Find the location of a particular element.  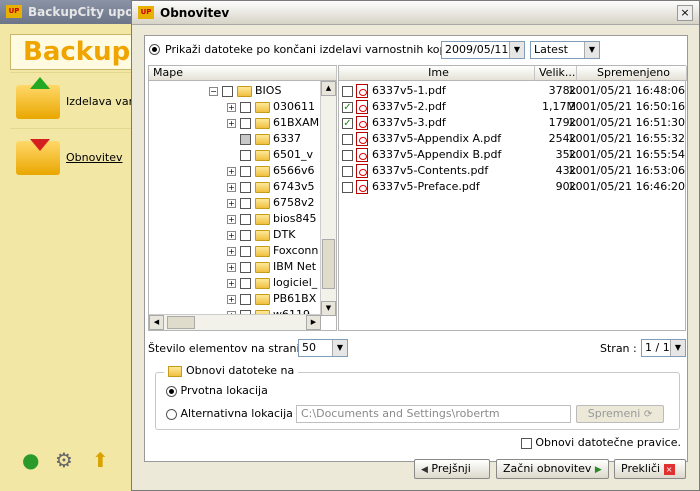

folder-tree-item: +61BXAM is located at coordinates (273, 123).